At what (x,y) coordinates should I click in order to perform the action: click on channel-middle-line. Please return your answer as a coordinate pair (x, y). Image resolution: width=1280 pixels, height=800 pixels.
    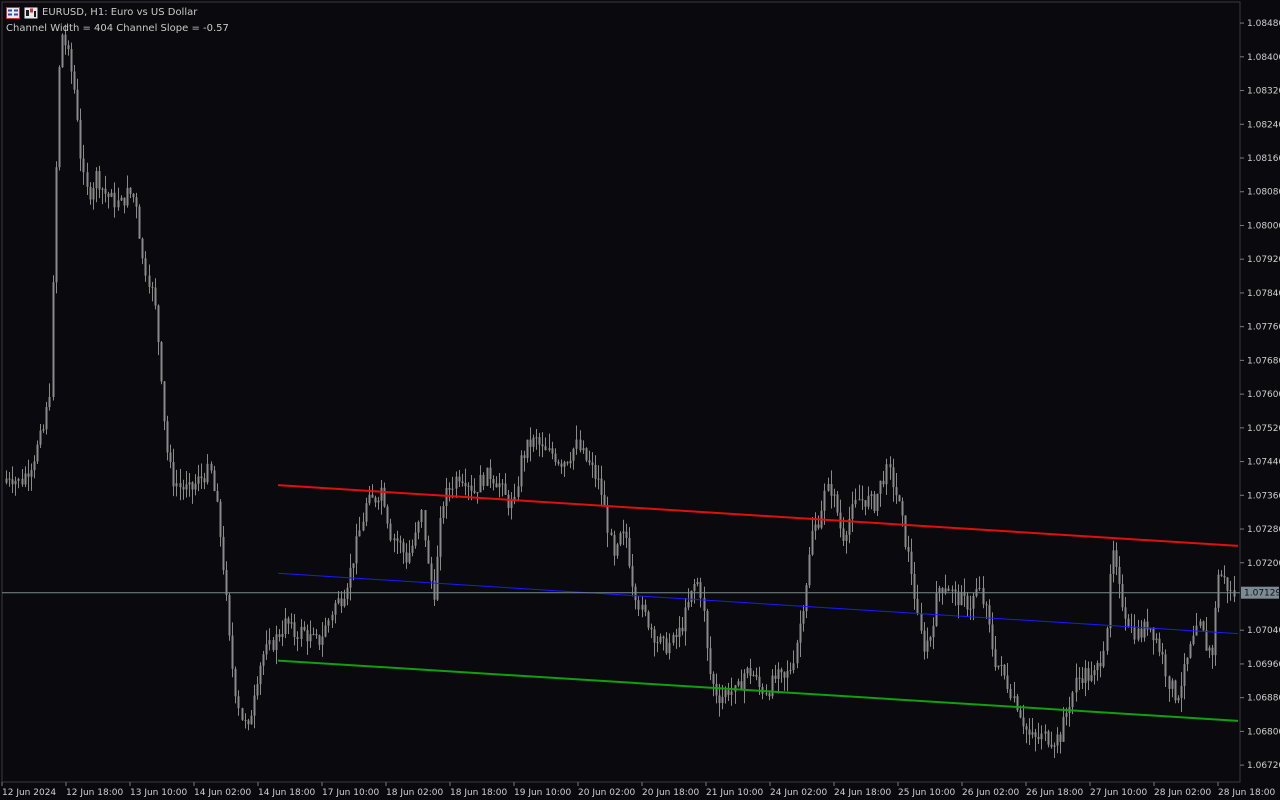
    Looking at the image, I should click on (758, 603).